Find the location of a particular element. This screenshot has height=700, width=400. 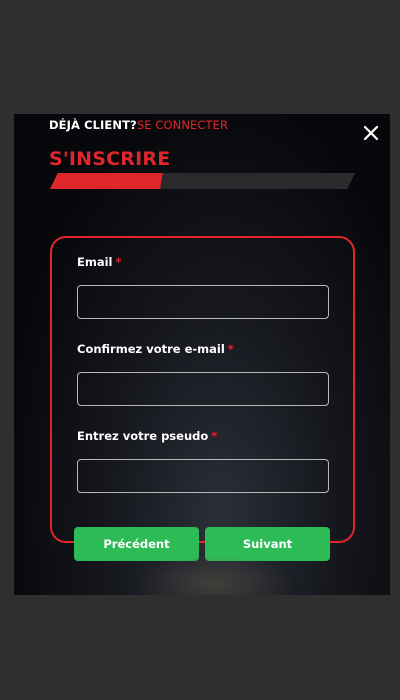

login-prompt: DÉJÀ CLIENT?SE CONNECTER is located at coordinates (138, 125).